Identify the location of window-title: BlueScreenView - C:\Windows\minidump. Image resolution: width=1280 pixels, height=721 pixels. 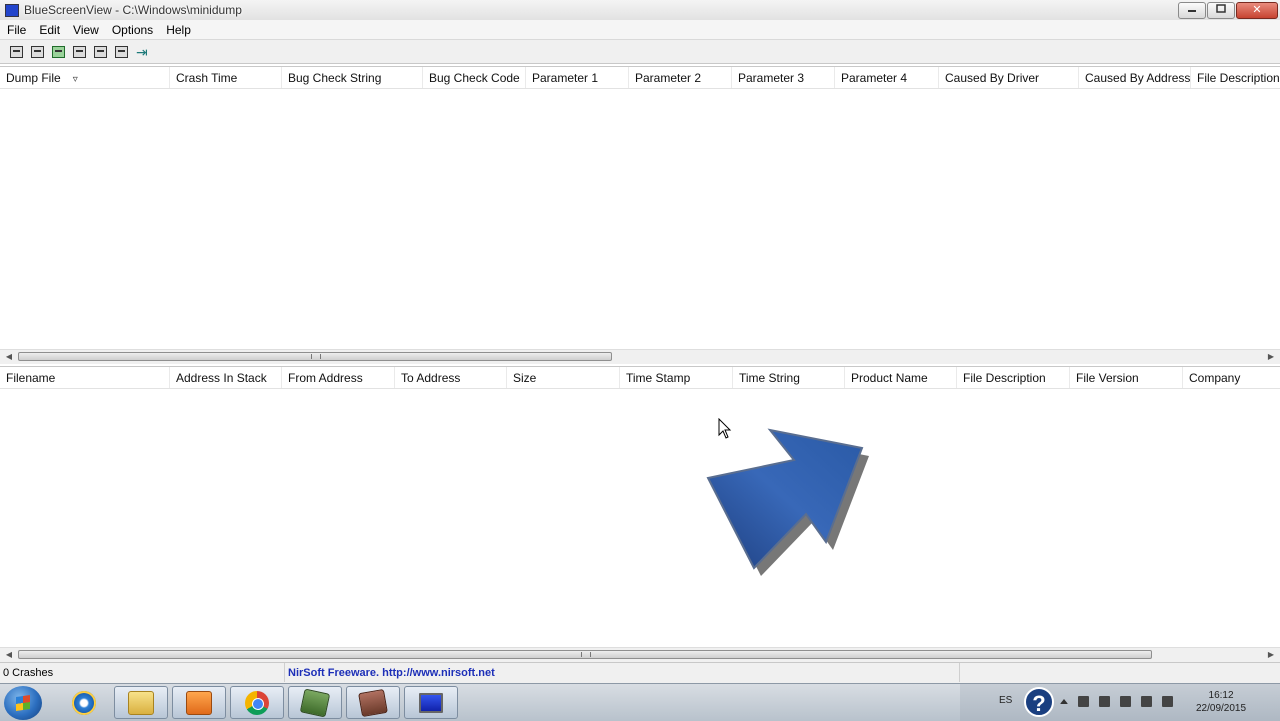
(133, 10).